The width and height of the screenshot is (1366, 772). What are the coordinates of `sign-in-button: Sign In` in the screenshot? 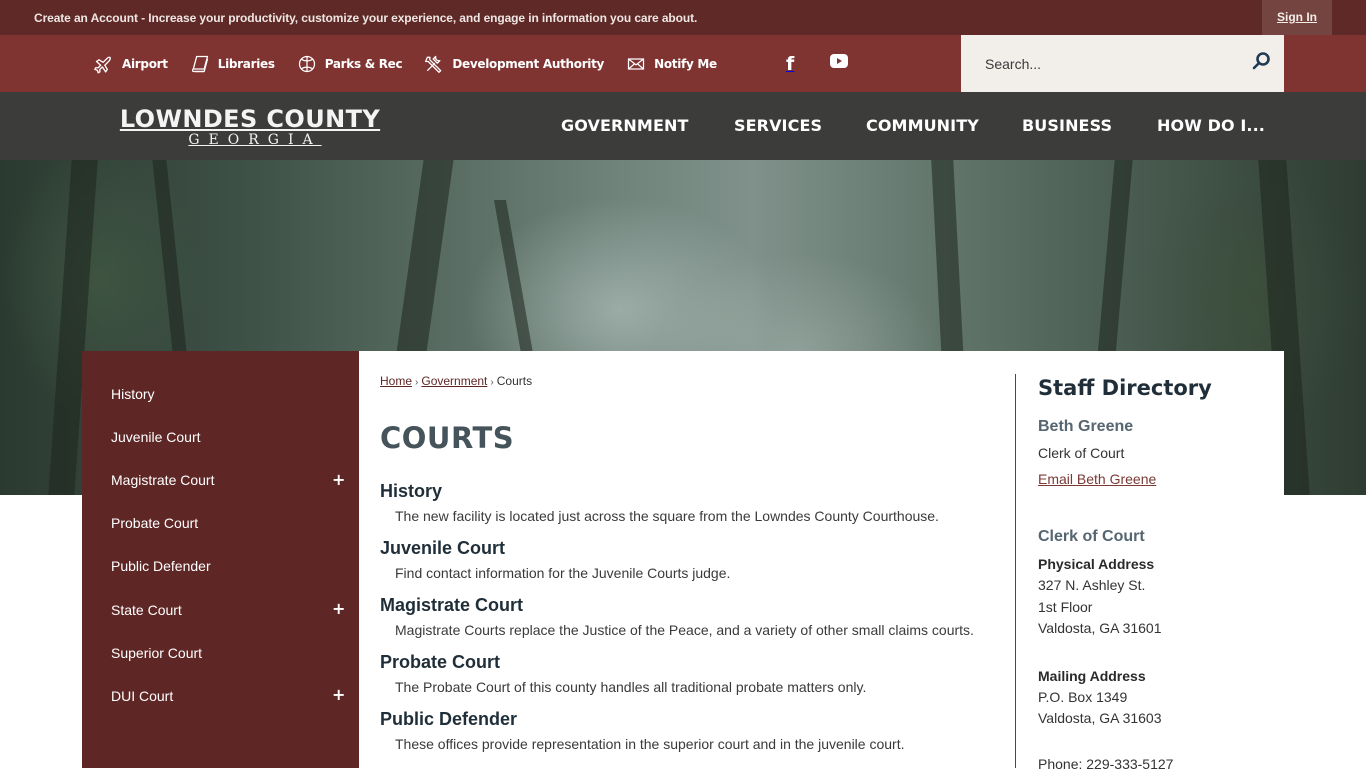 It's located at (1297, 17).